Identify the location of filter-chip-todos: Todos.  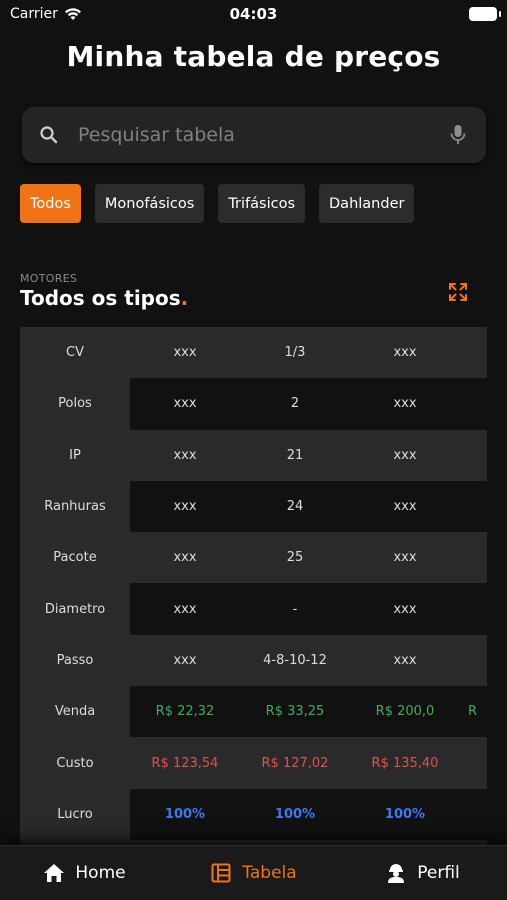
(50, 203).